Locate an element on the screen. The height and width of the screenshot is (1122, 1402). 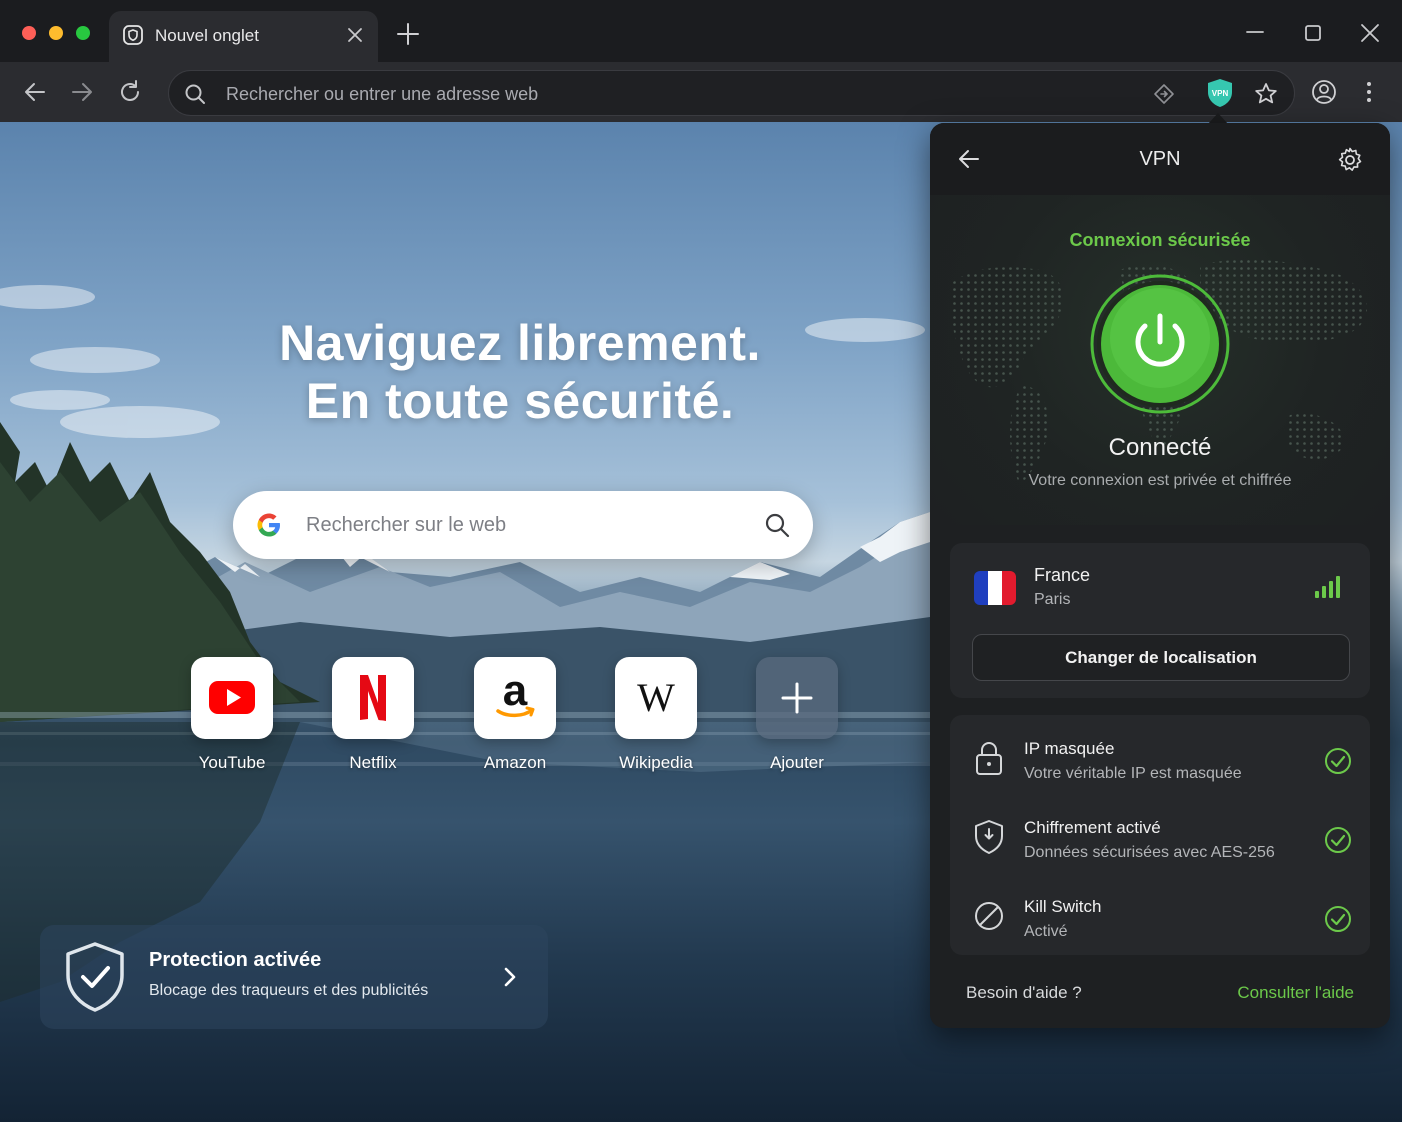
vpn-title: VPN is located at coordinates (1160, 159).